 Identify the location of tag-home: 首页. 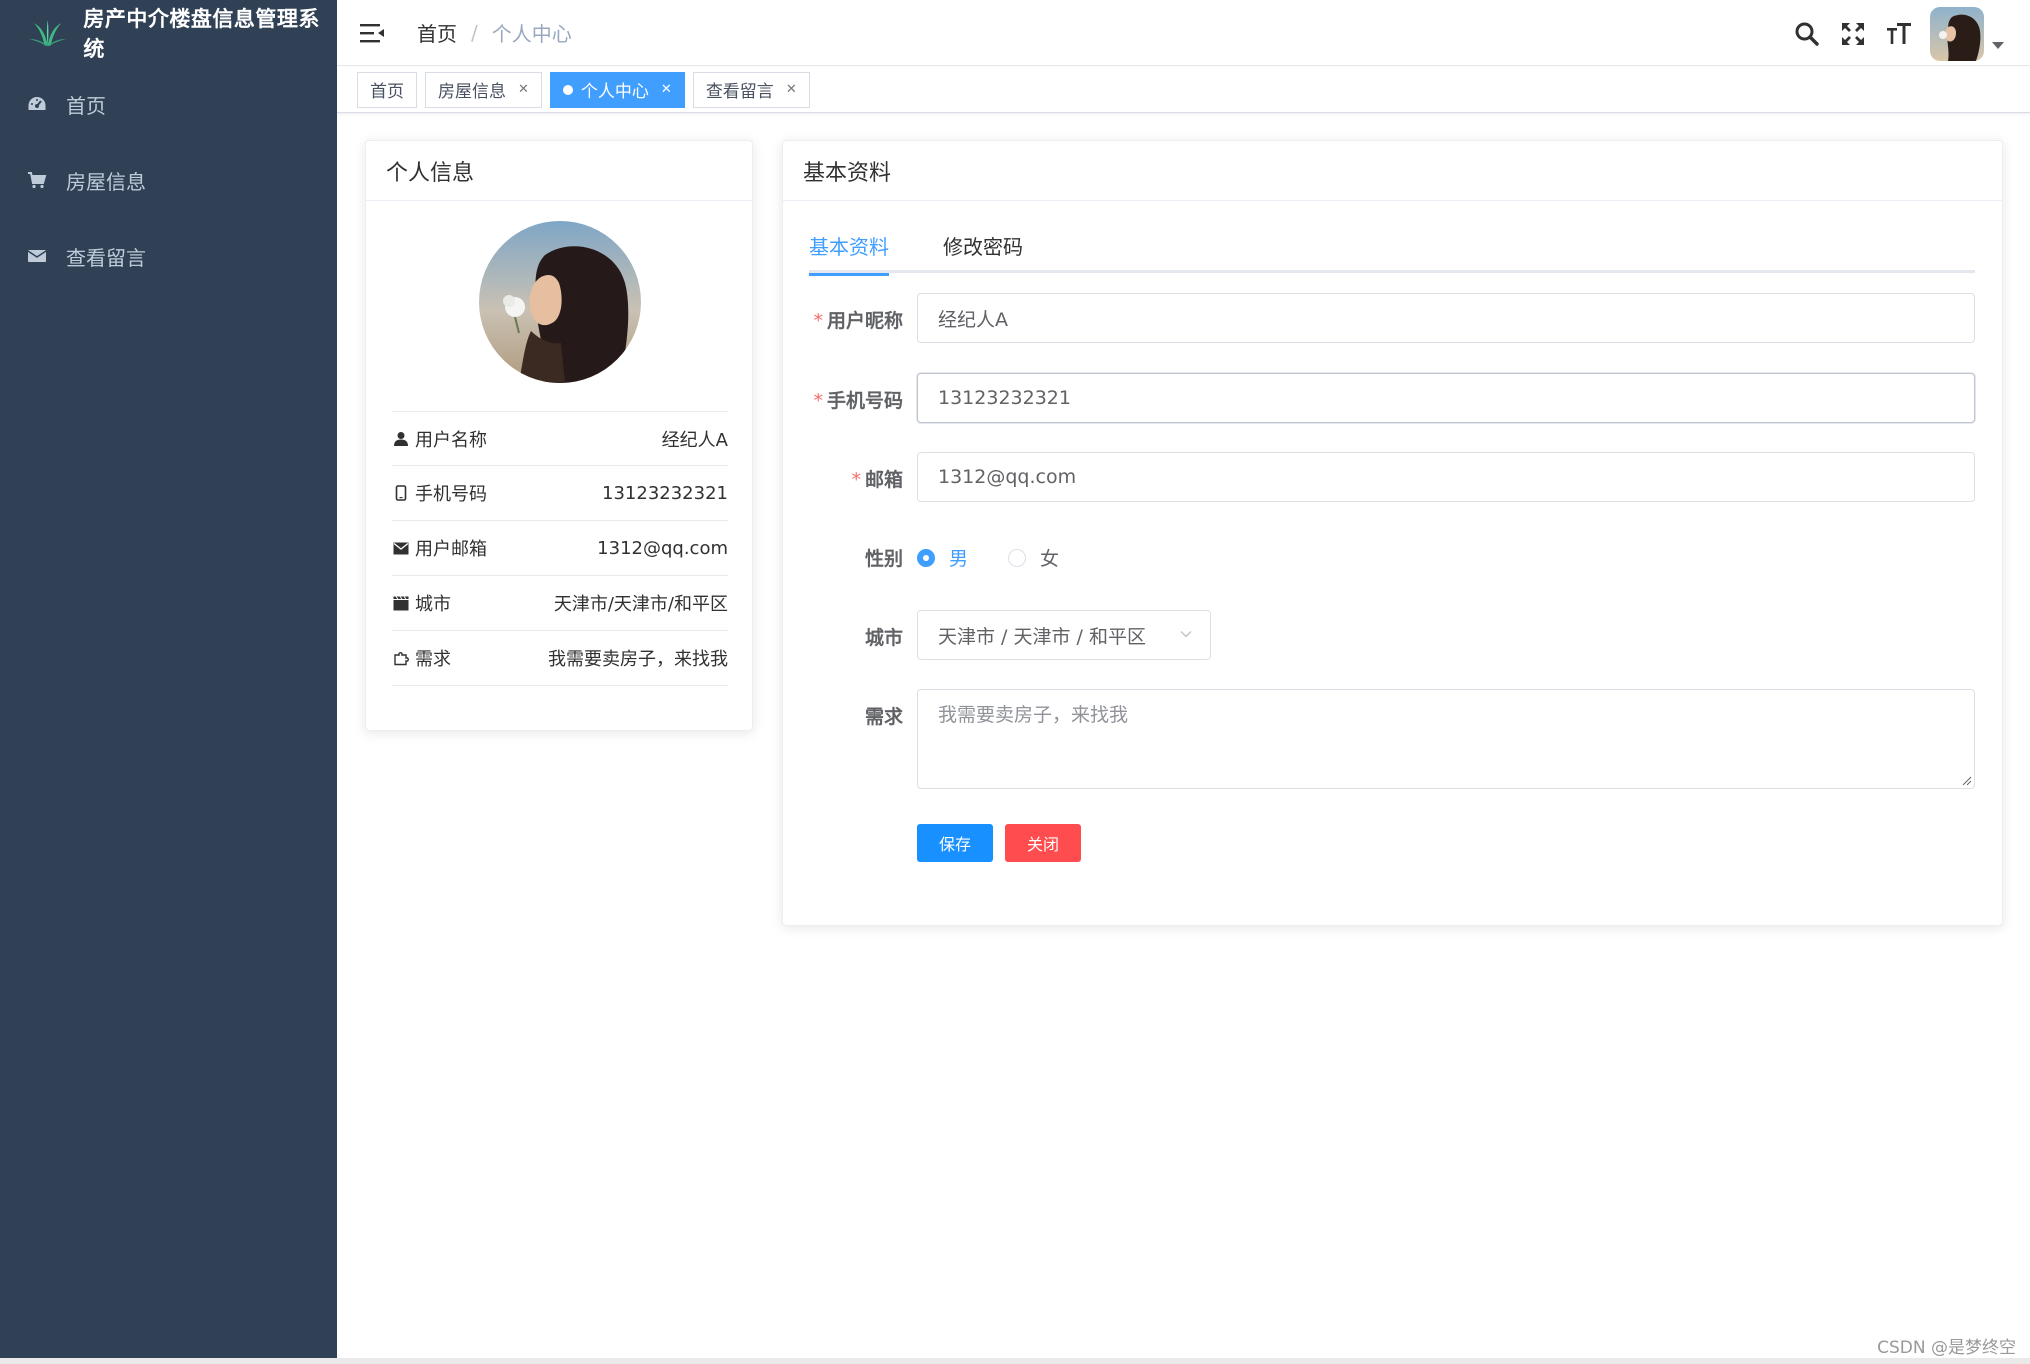
(387, 89).